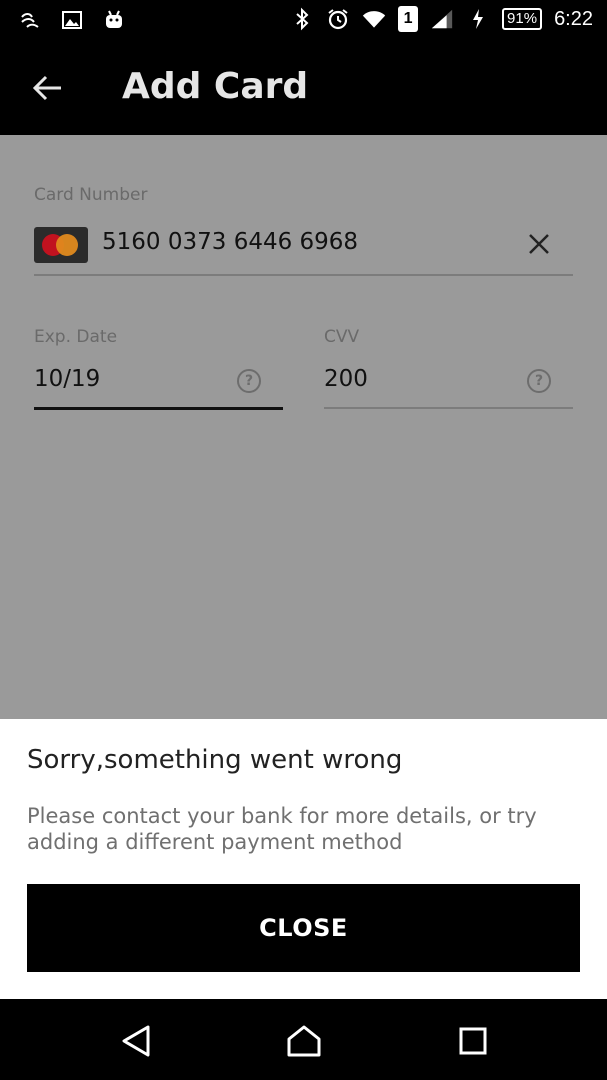  I want to click on navigation-bar, so click(303, 1039).